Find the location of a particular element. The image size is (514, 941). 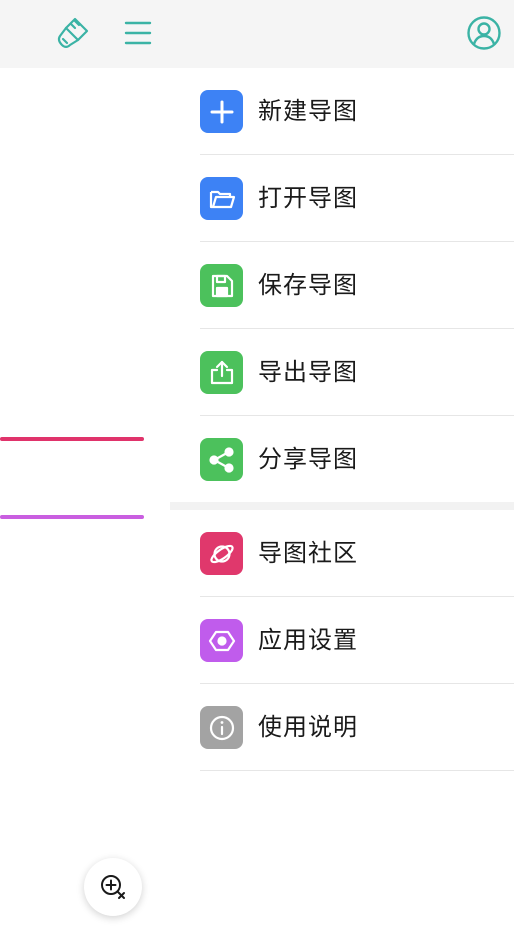

menu-item-label: 应用设置 is located at coordinates (308, 640).